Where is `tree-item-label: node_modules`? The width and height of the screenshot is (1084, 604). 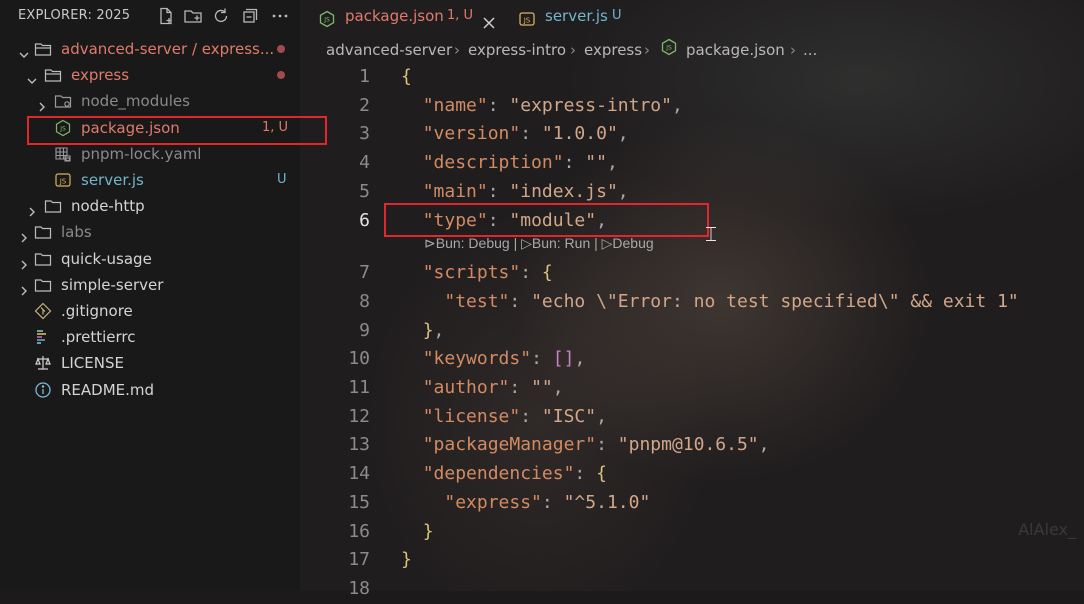 tree-item-label: node_modules is located at coordinates (135, 101).